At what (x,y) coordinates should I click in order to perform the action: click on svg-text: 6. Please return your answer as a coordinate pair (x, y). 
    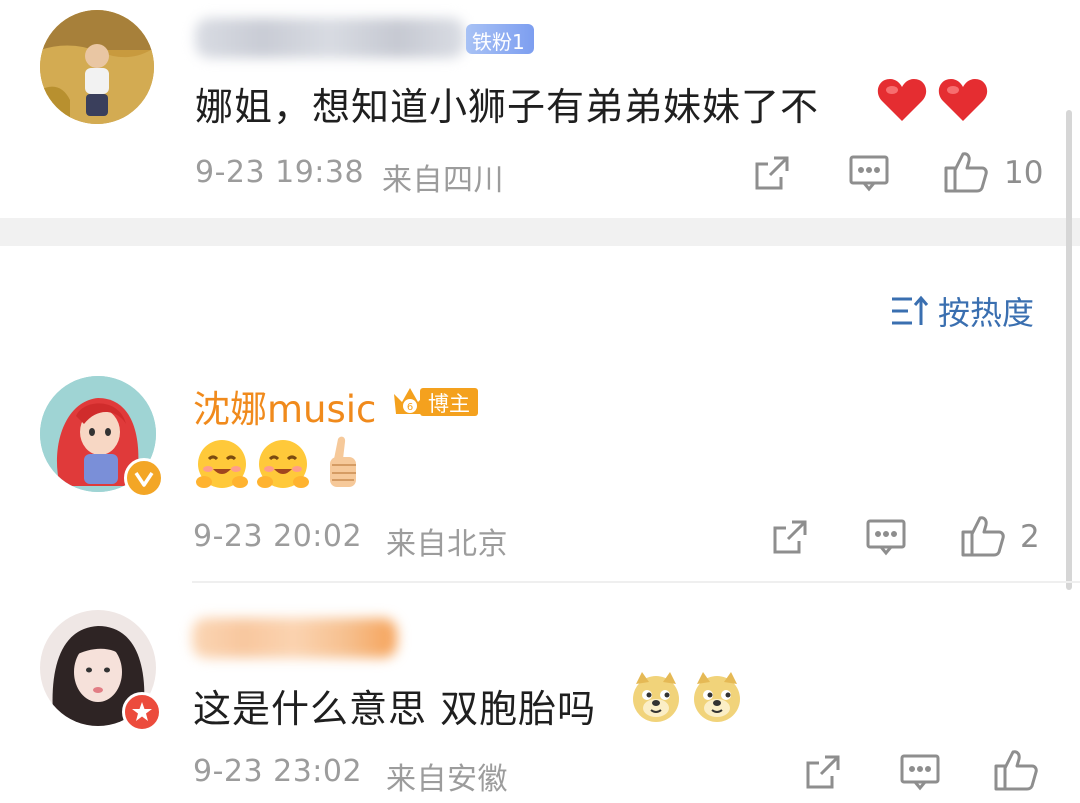
    Looking at the image, I should click on (410, 407).